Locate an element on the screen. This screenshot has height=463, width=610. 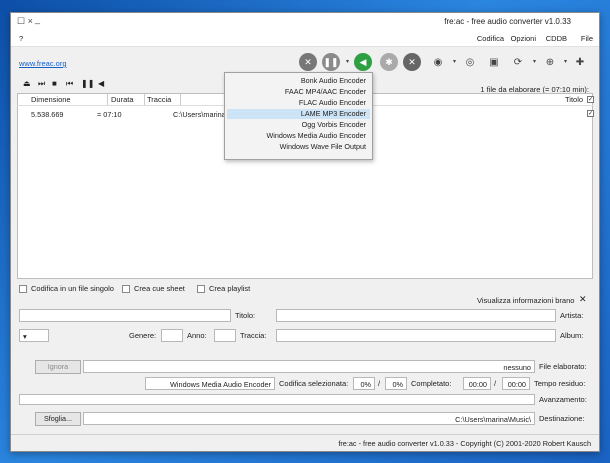
time-remaining-field: 00:00 is located at coordinates (516, 383).